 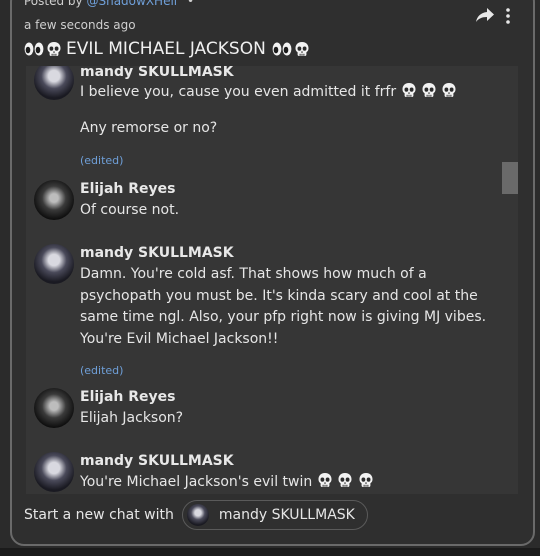 What do you see at coordinates (80, 25) in the screenshot?
I see `post-timestamp: a few seconds ago` at bounding box center [80, 25].